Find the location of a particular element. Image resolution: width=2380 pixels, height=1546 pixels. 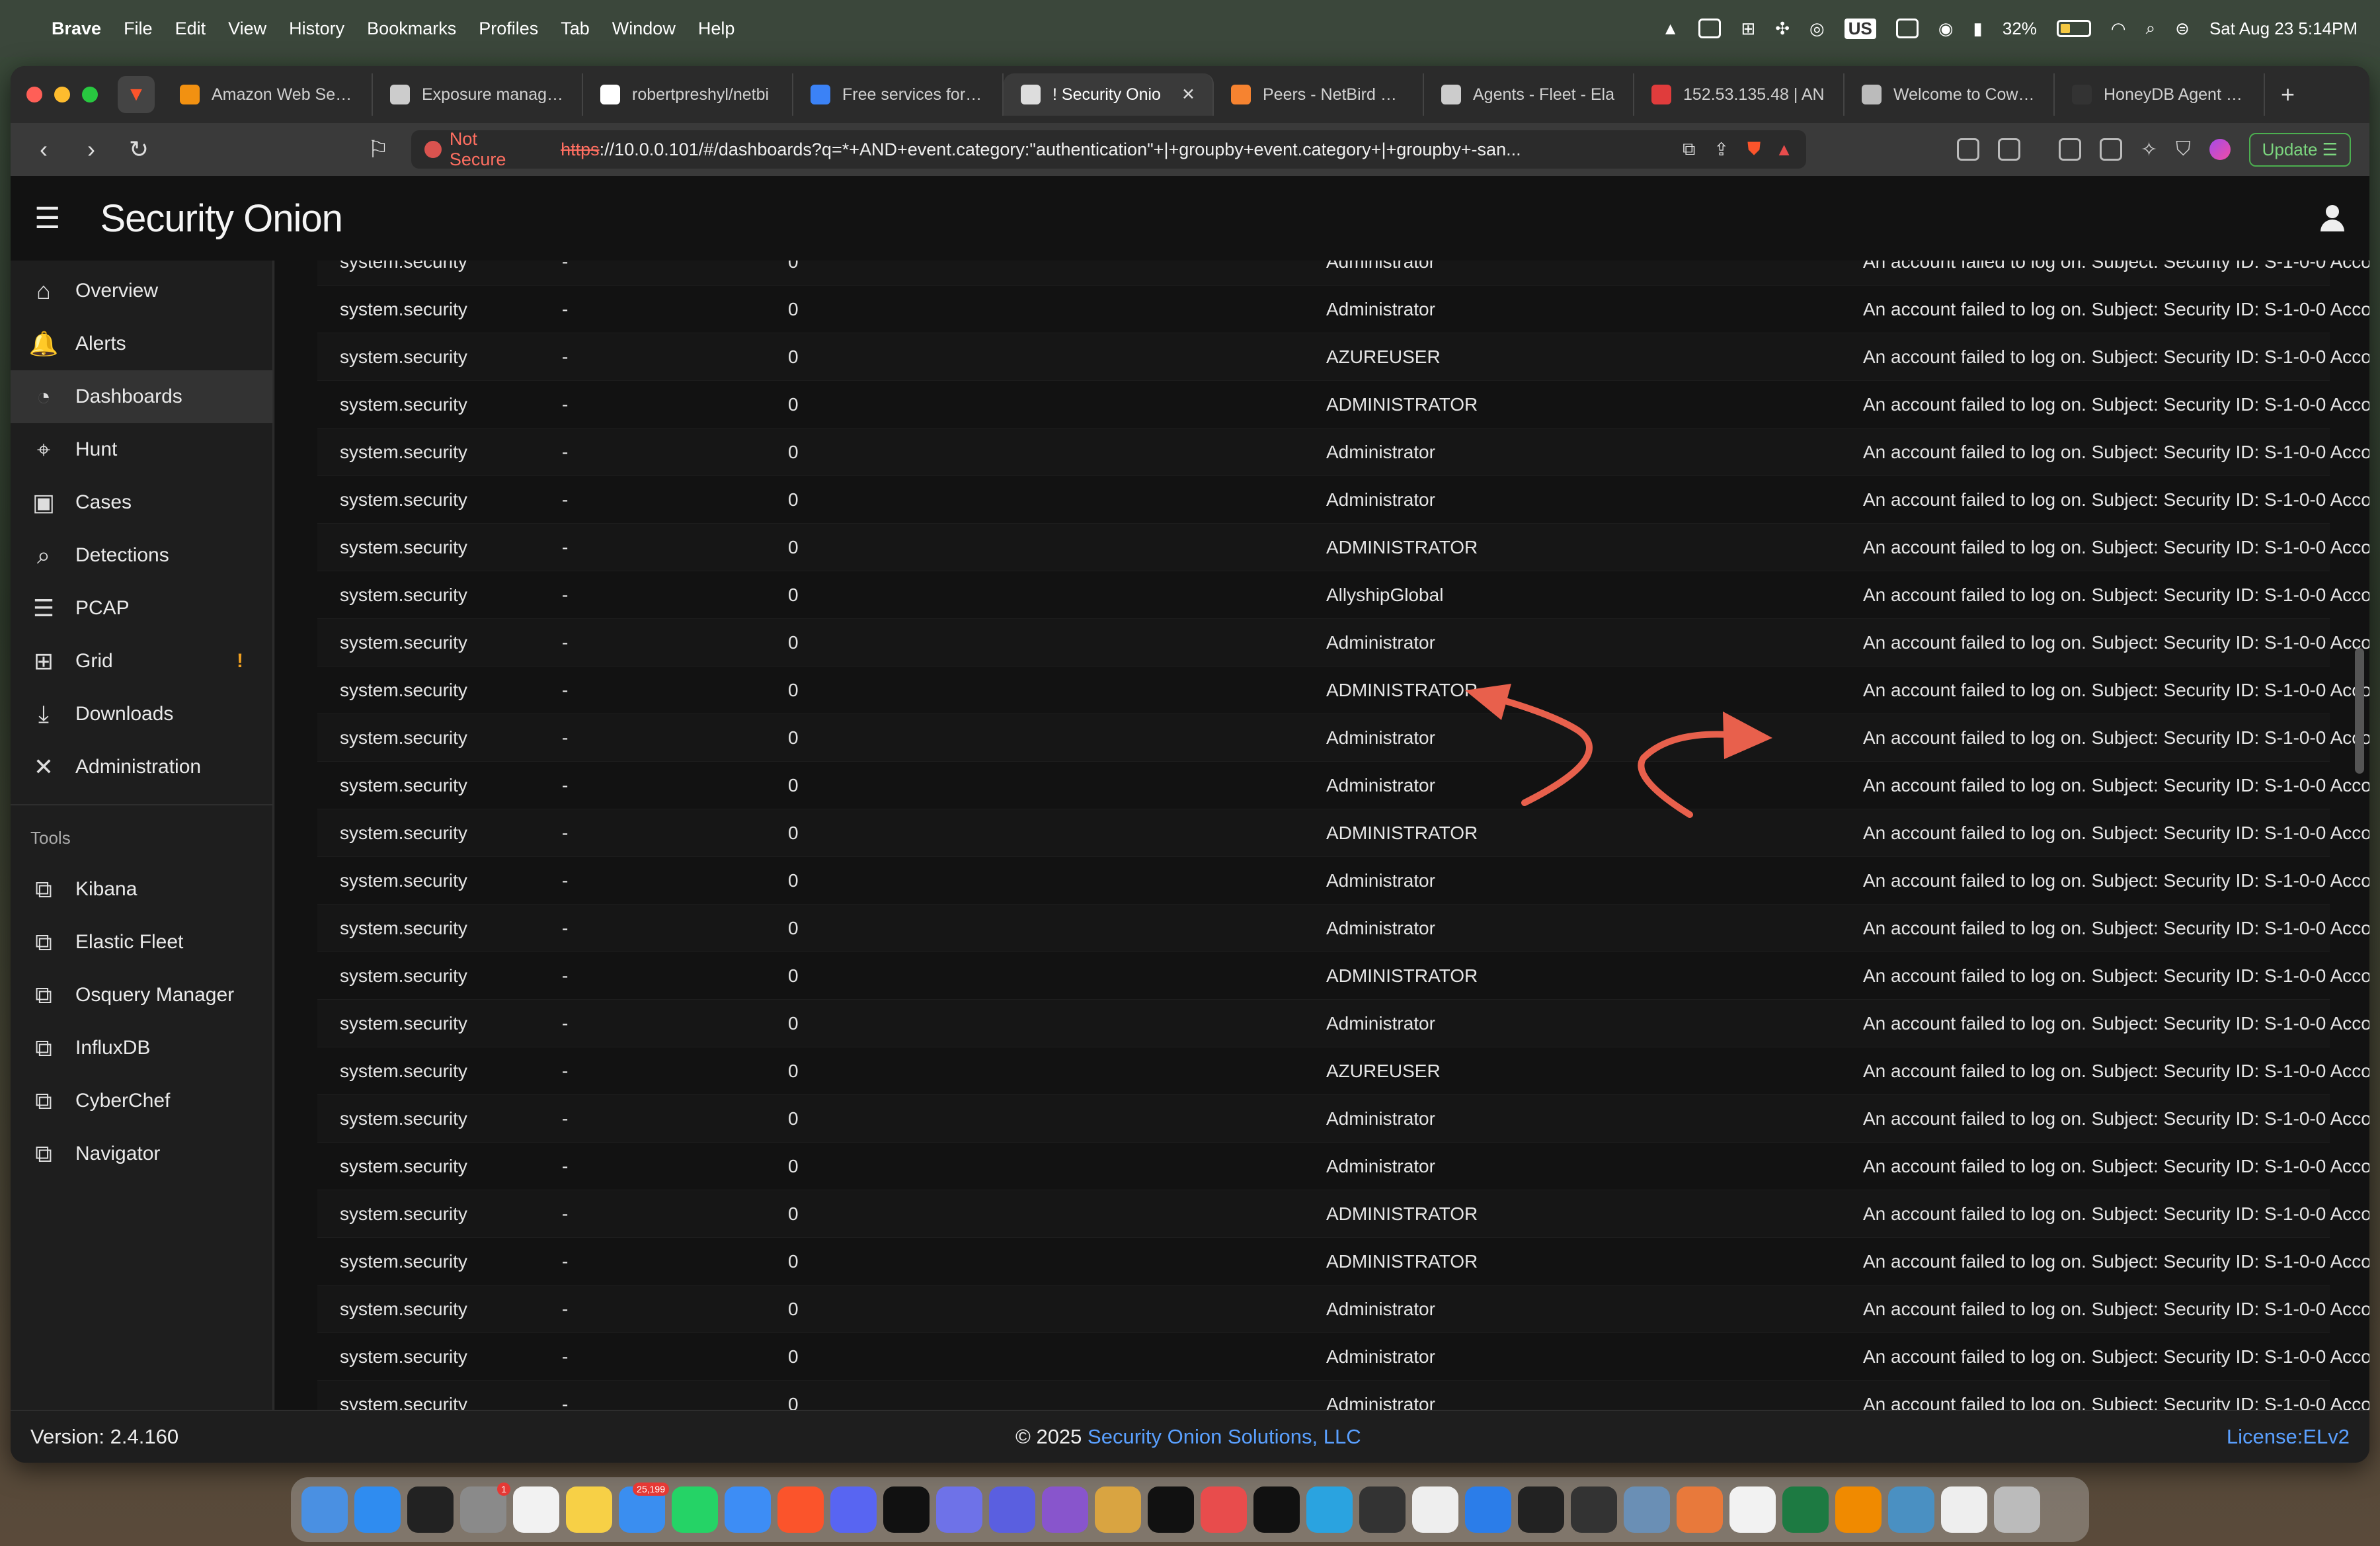

tool-link-cyberchef: ⧉ CyberChef is located at coordinates (141, 1101).